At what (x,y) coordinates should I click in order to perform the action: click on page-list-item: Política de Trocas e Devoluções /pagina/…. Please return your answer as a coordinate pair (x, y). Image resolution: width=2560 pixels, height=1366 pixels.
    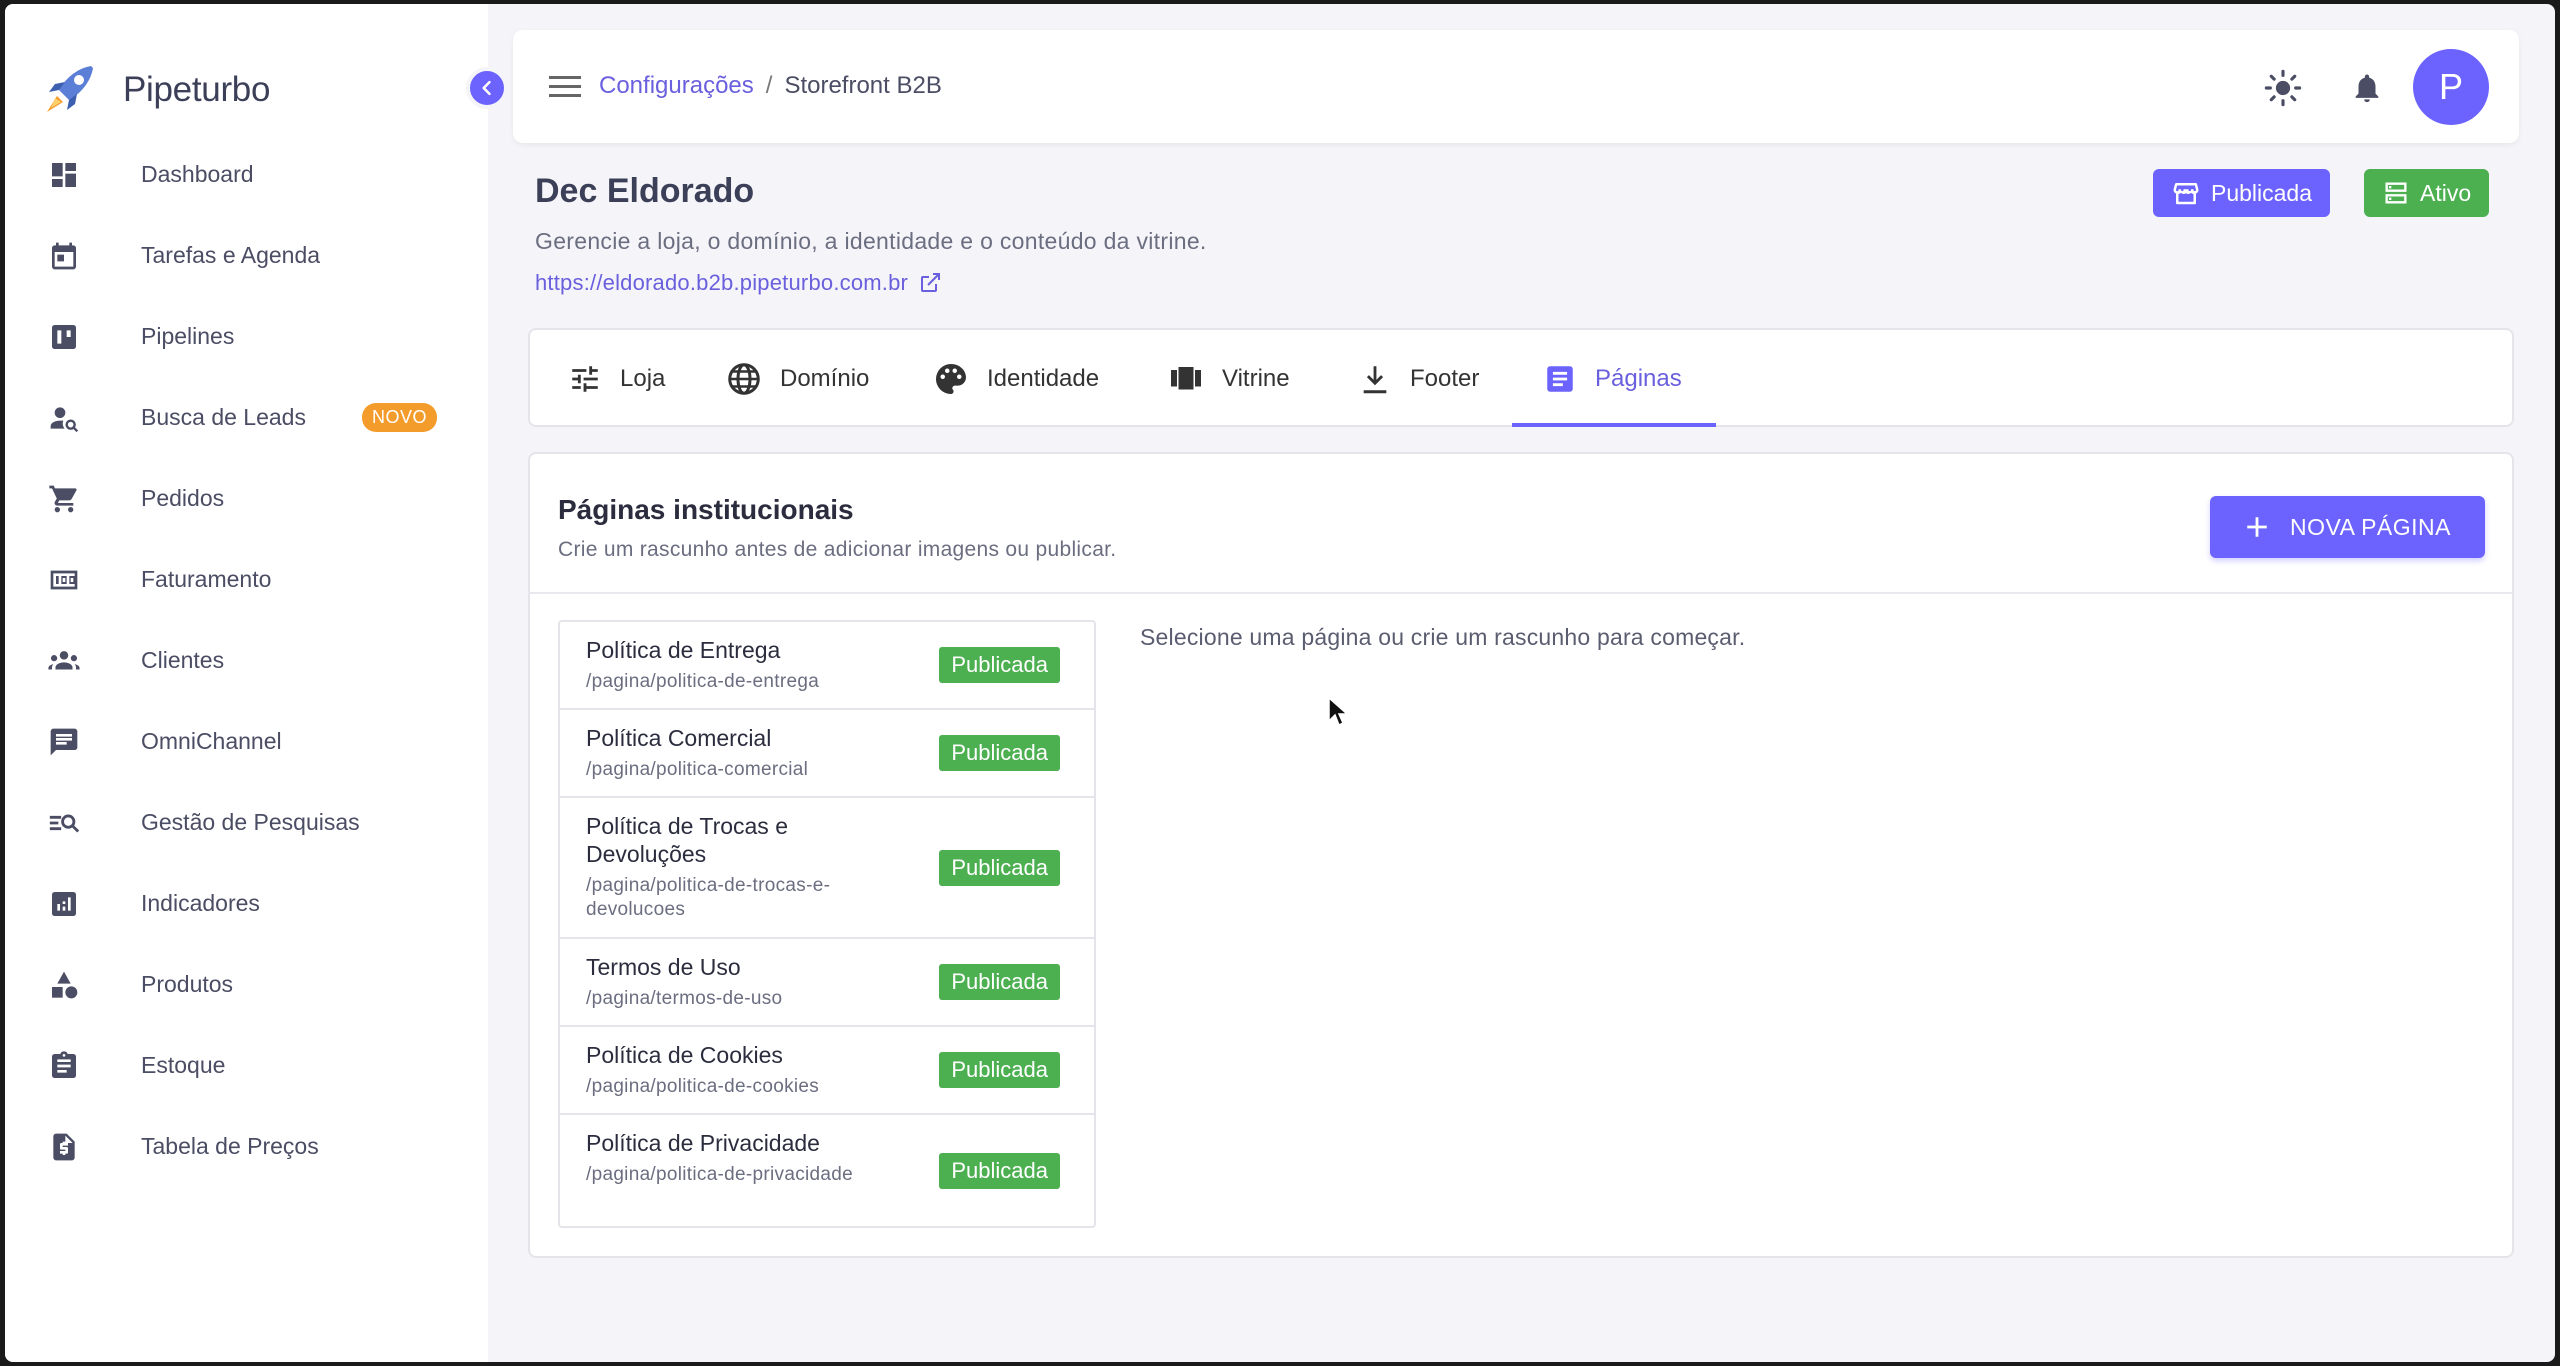
    Looking at the image, I should click on (827, 868).